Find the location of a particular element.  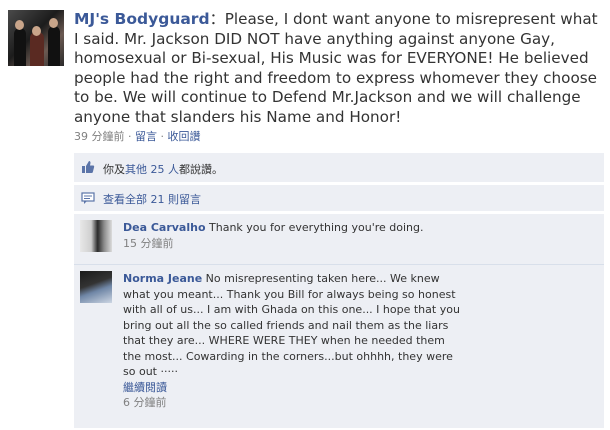

comment-timestamp: 6 分鐘前 is located at coordinates (145, 402).